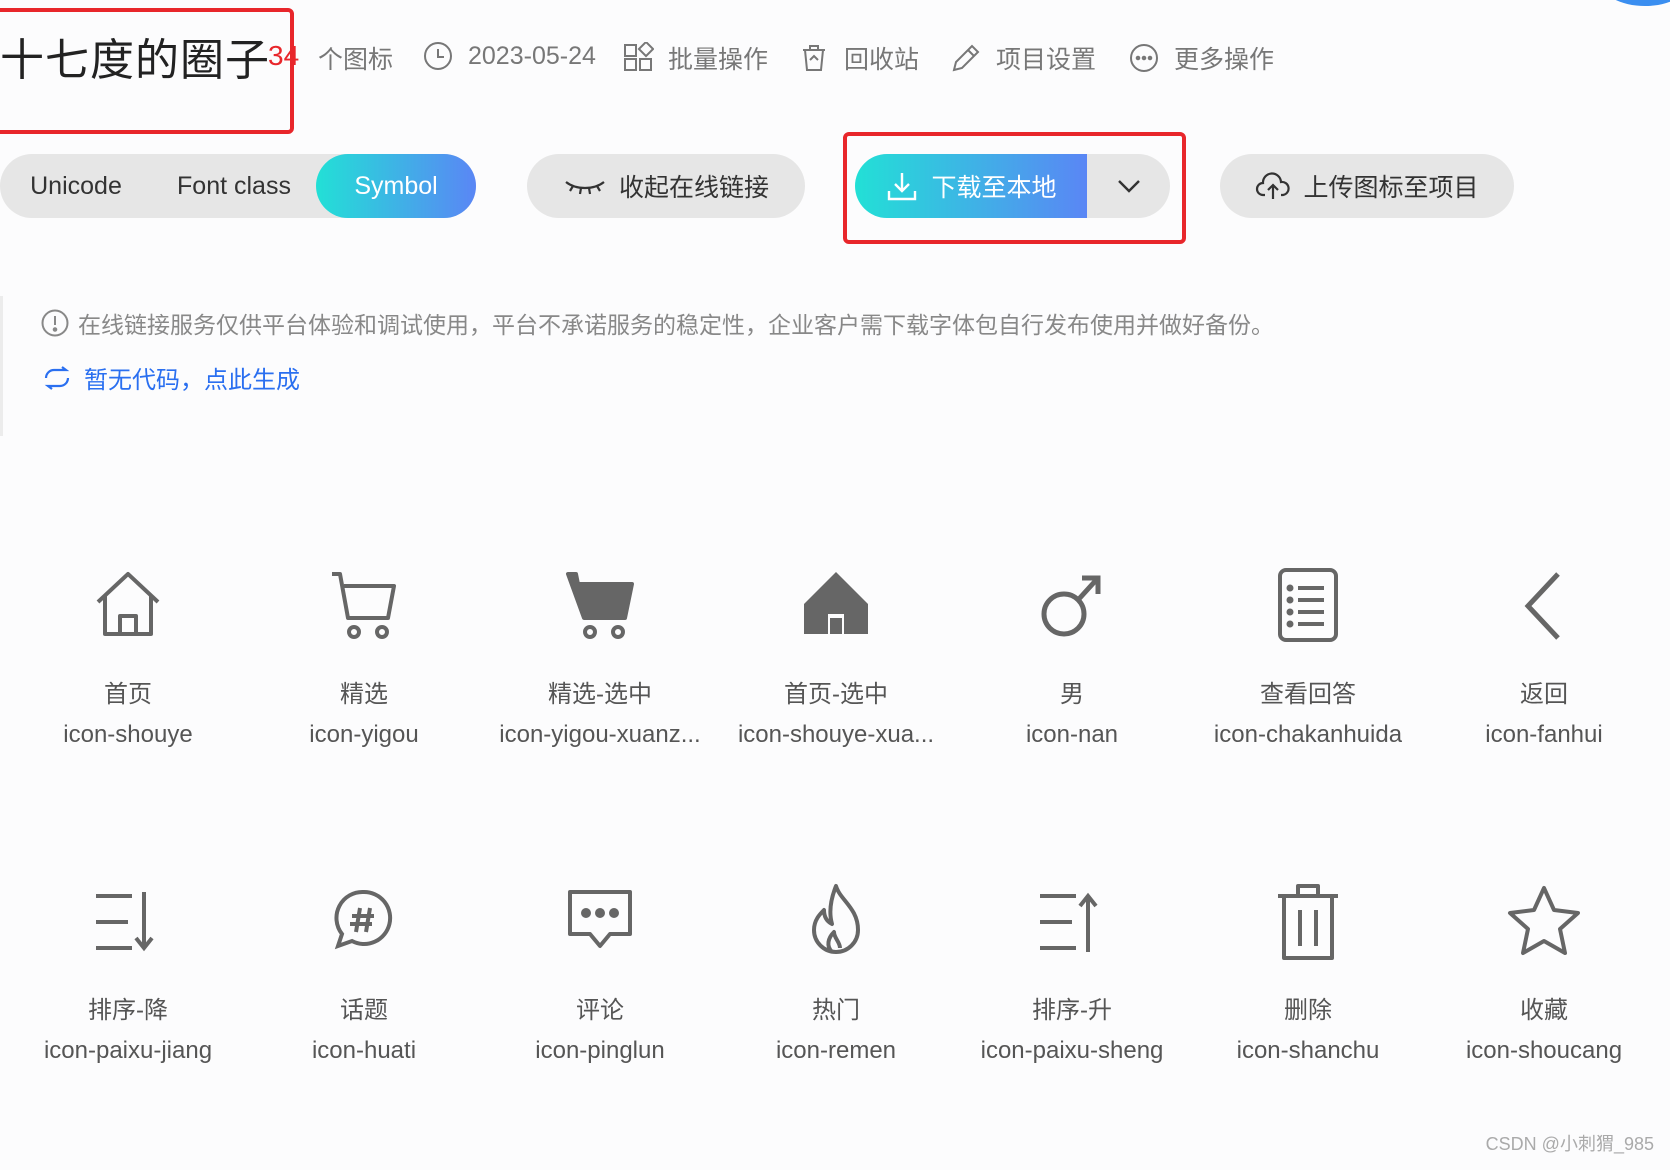  I want to click on star-icon, so click(1544, 922).